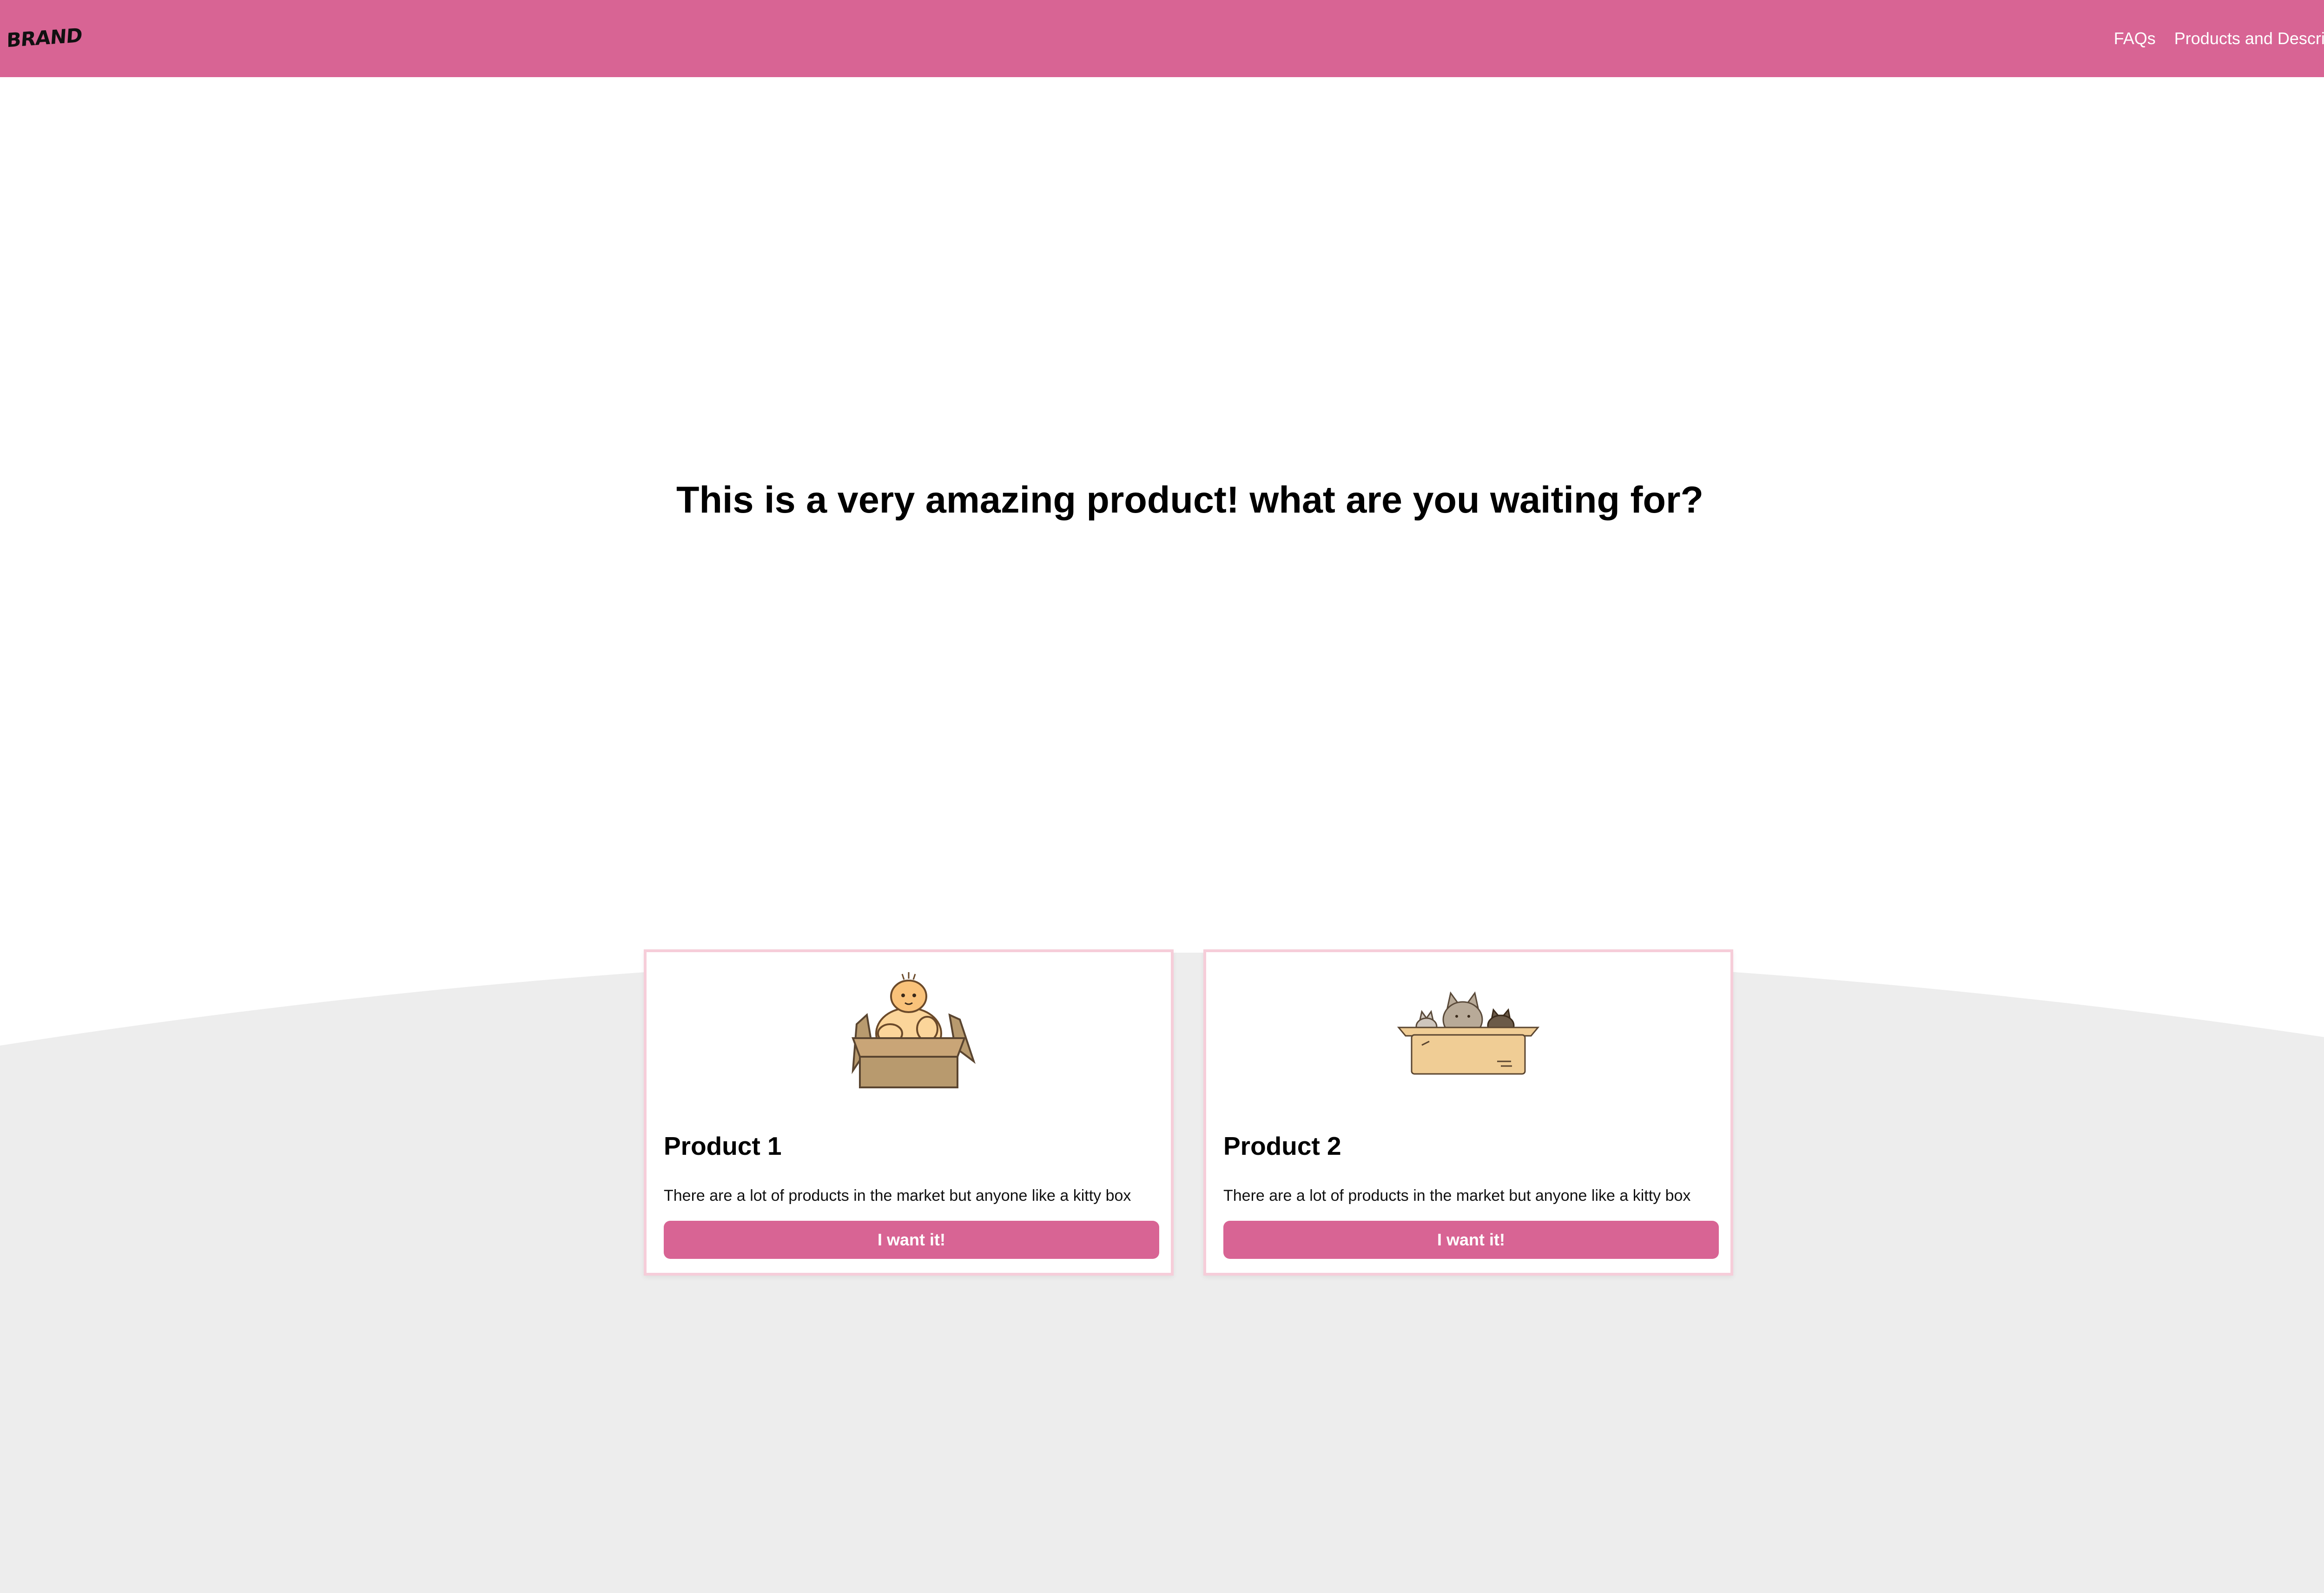 This screenshot has height=1593, width=2324. Describe the element at coordinates (1471, 1240) in the screenshot. I see `product-2-buy-button: I want it!` at that location.